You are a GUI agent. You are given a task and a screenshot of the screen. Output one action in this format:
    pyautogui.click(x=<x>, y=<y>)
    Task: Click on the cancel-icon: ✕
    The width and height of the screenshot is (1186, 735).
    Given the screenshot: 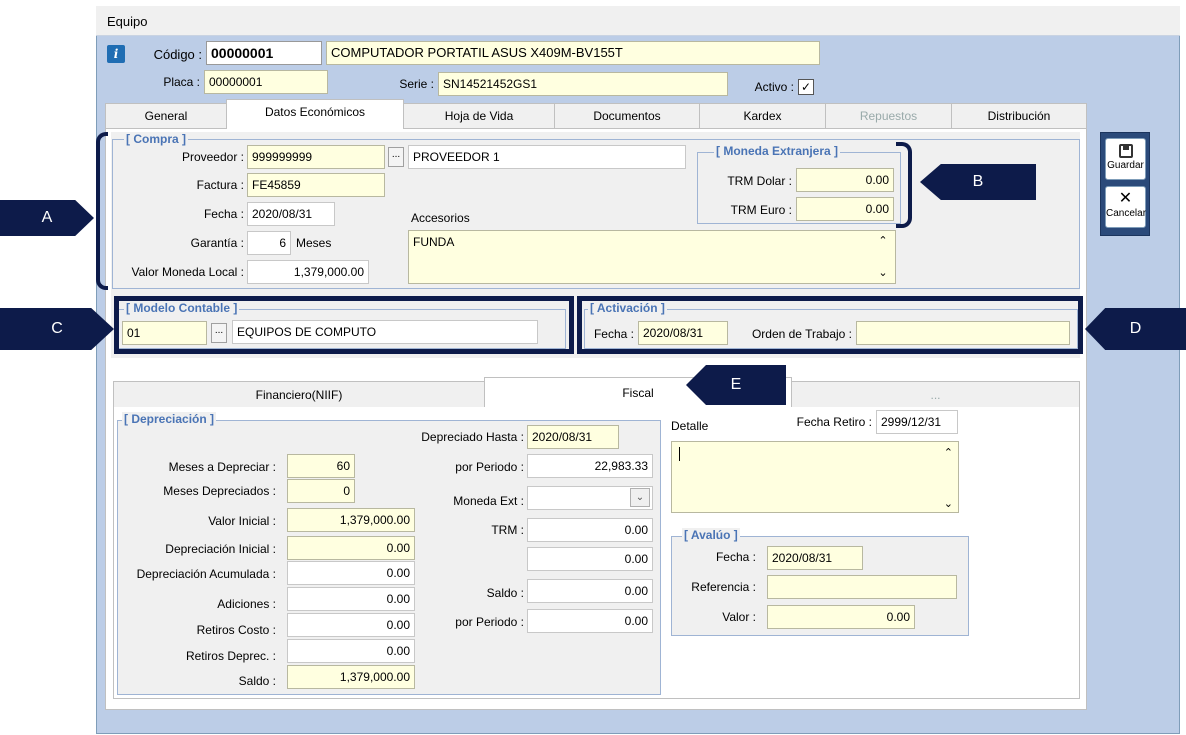 What is the action you would take?
    pyautogui.click(x=1125, y=198)
    